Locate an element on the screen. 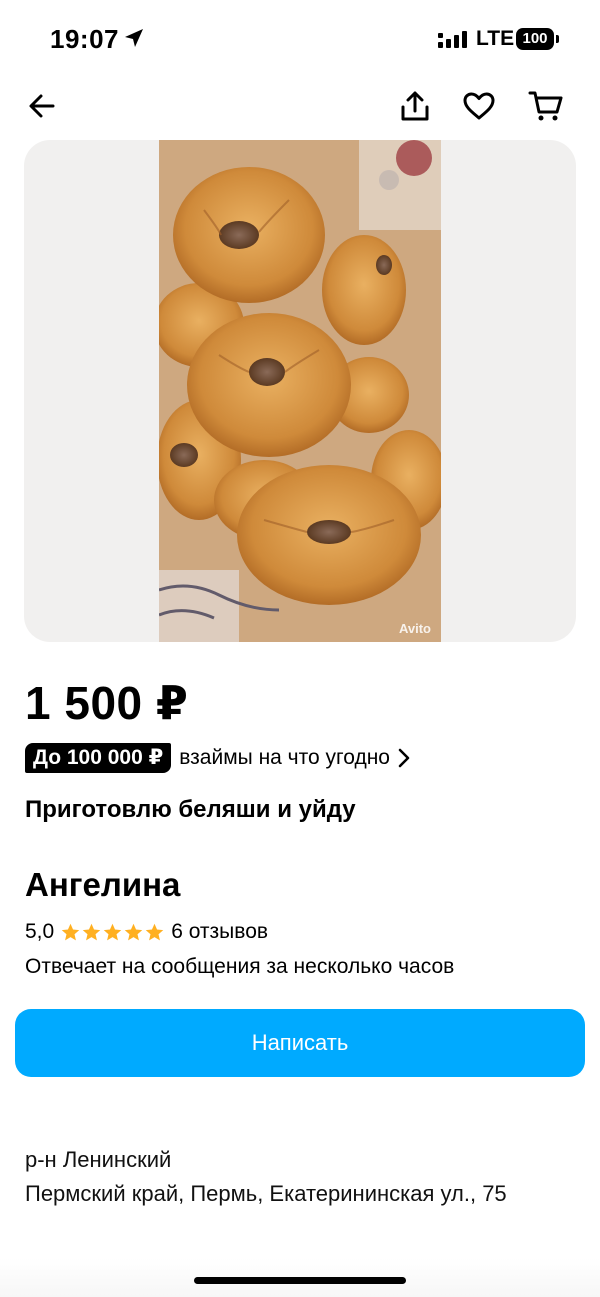 The width and height of the screenshot is (600, 1297). battery-indicator: 100 is located at coordinates (535, 39).